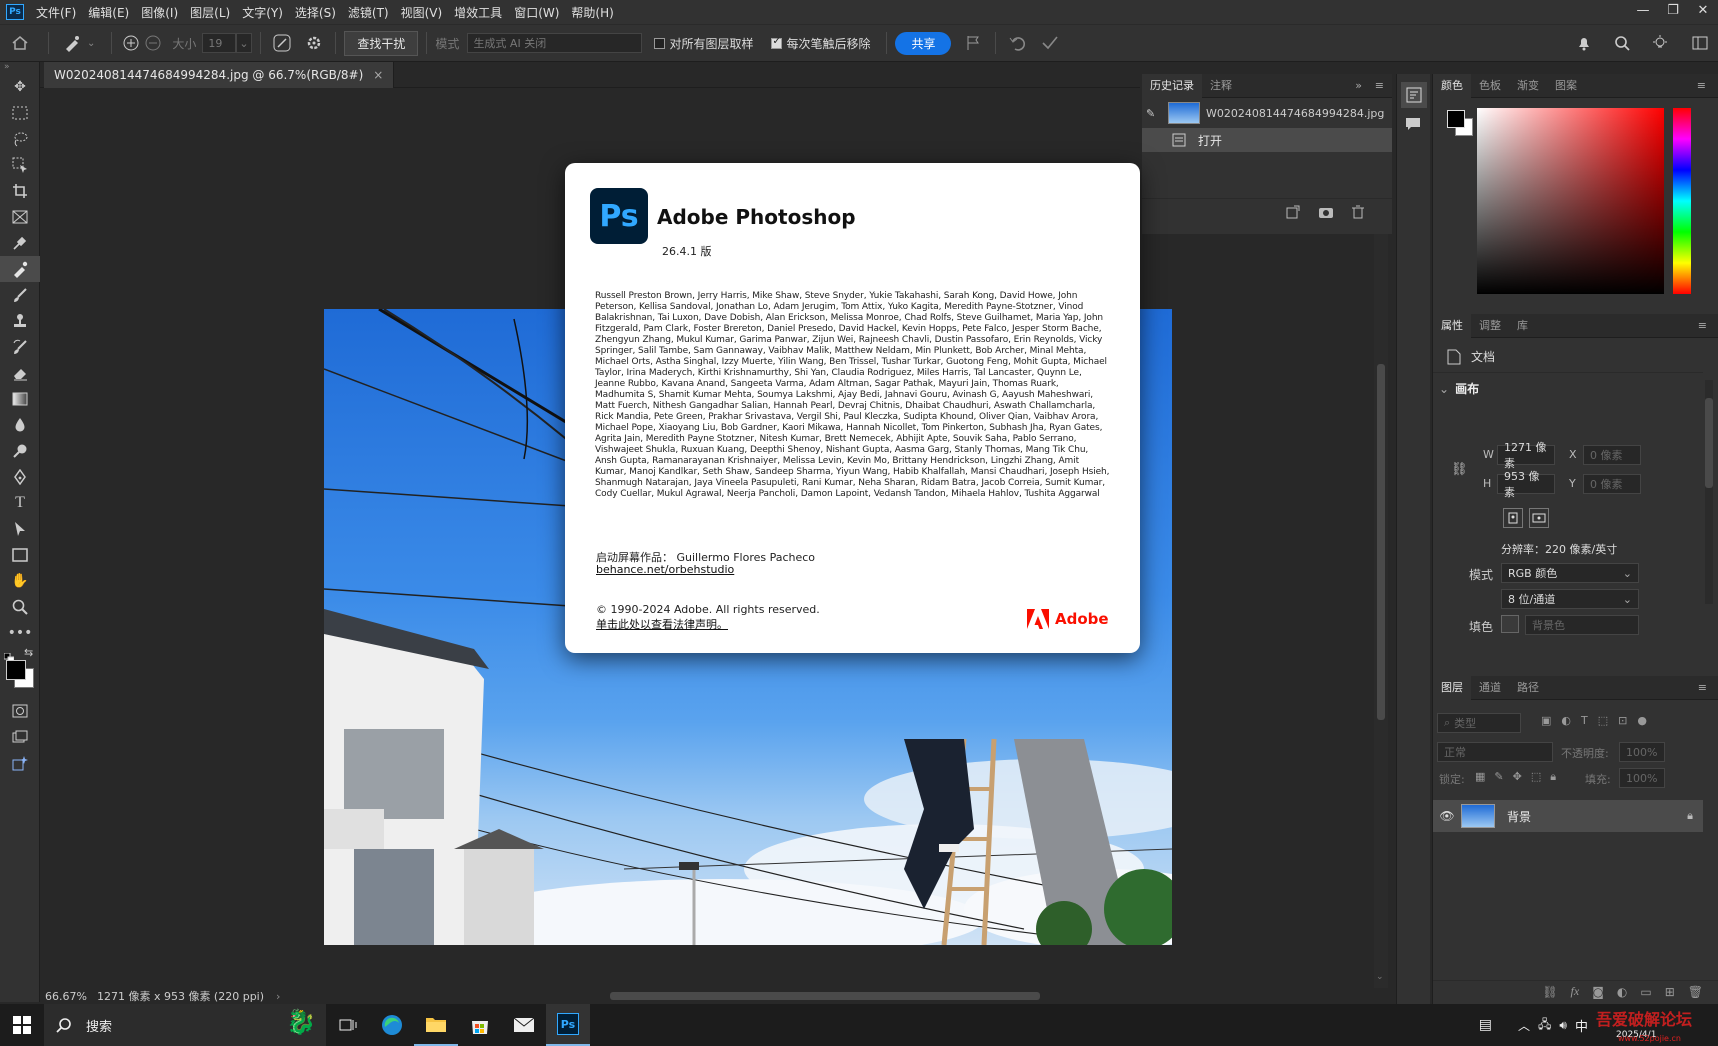 This screenshot has width=1718, height=1046. I want to click on add-mask-icon: ◙, so click(1598, 992).